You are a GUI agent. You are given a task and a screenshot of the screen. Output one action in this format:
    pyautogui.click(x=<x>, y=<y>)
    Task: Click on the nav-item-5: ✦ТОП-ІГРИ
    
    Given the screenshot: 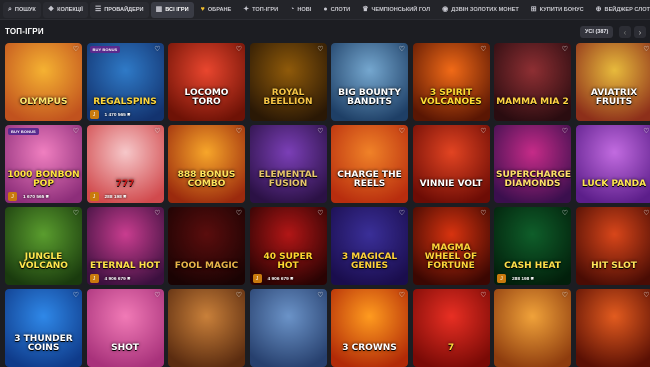 What is the action you would take?
    pyautogui.click(x=260, y=10)
    